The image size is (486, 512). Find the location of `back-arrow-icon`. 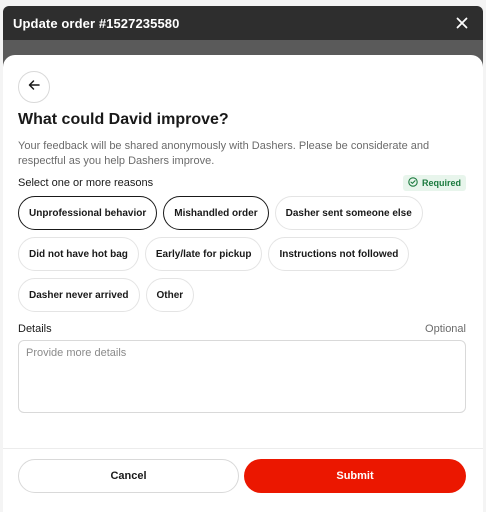

back-arrow-icon is located at coordinates (34, 87).